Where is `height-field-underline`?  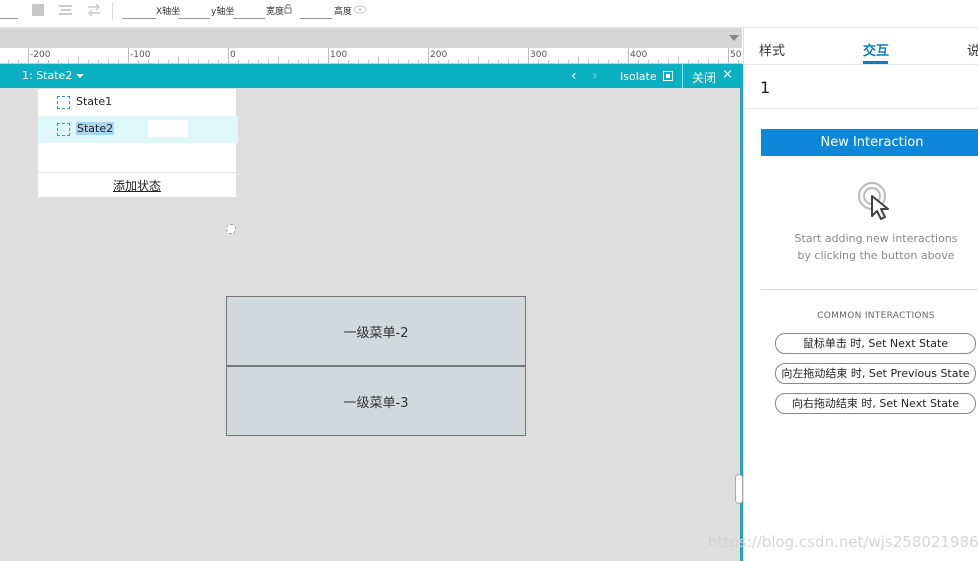
height-field-underline is located at coordinates (316, 18).